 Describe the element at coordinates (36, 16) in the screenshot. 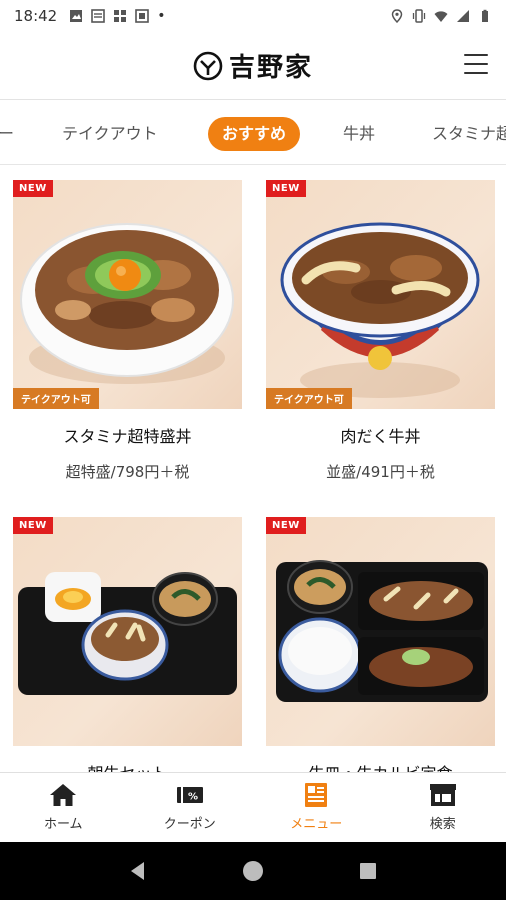

I see `status-time: 18:42` at that location.